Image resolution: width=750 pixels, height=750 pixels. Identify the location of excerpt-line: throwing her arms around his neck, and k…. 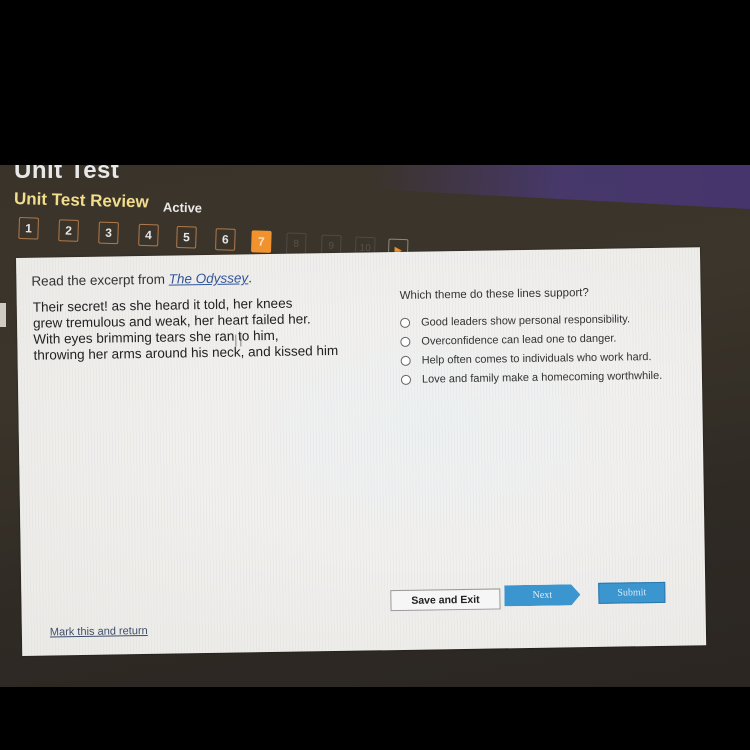
(186, 352).